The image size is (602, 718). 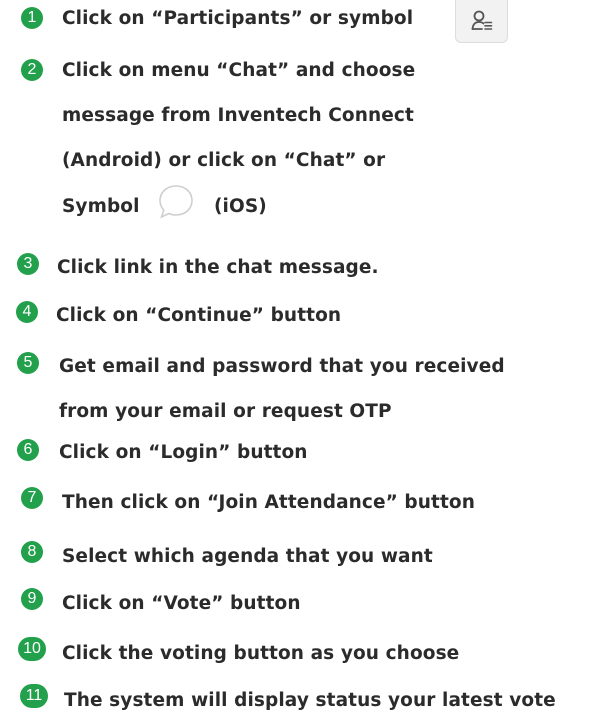 I want to click on step-number-badge: 6, so click(x=28, y=450).